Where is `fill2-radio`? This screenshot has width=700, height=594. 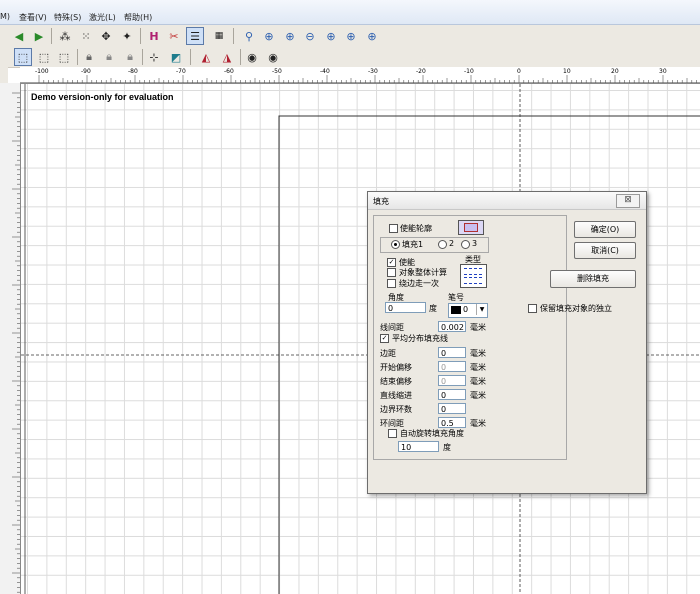
fill2-radio is located at coordinates (442, 244).